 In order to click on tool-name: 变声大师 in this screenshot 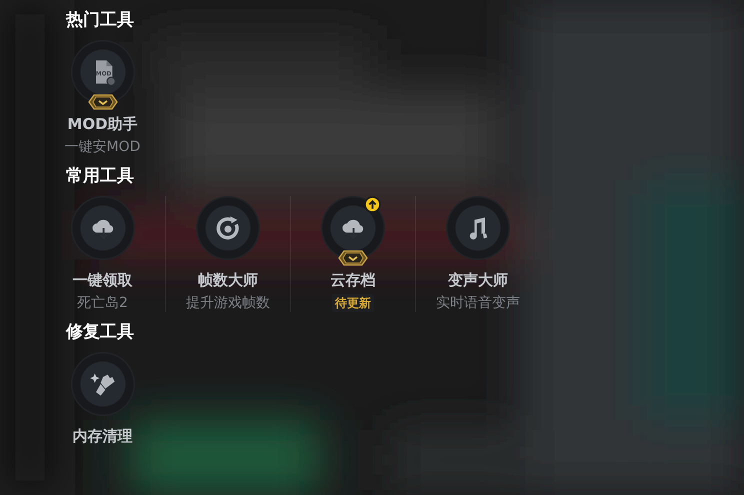, I will do `click(478, 280)`.